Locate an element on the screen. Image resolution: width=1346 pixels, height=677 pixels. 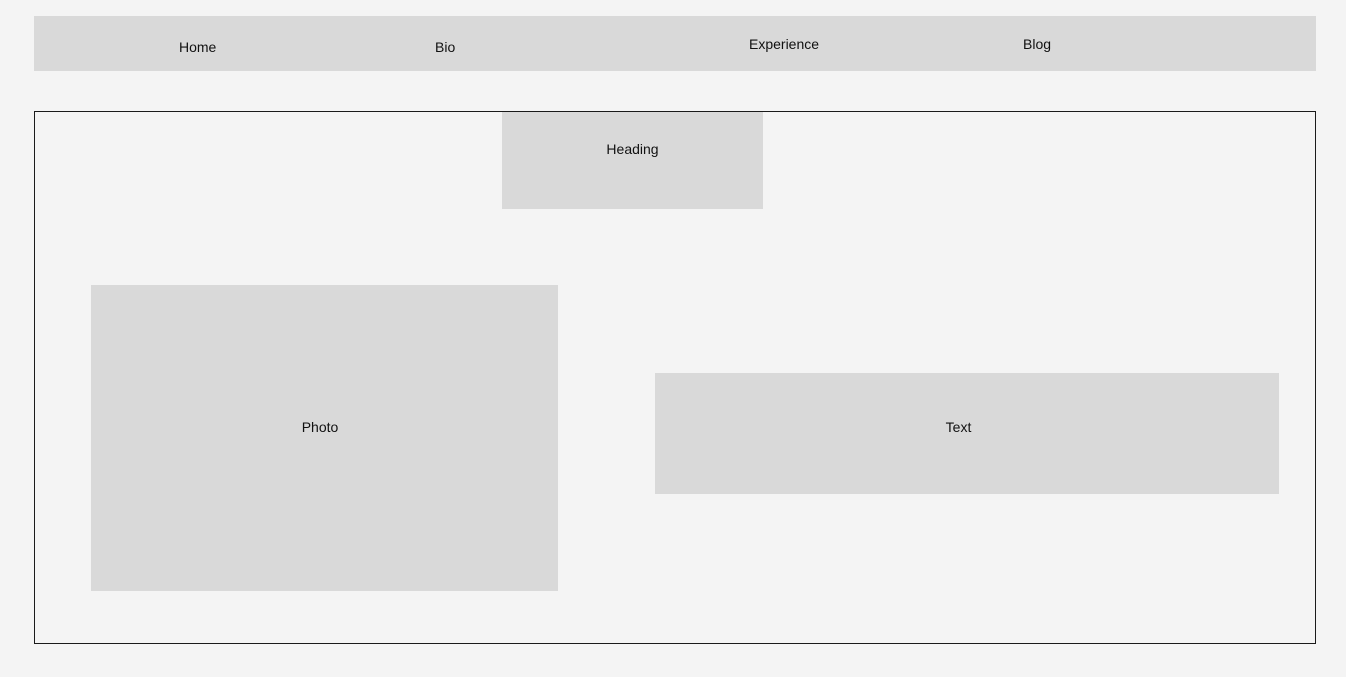
nav-link-home: Home is located at coordinates (197, 47).